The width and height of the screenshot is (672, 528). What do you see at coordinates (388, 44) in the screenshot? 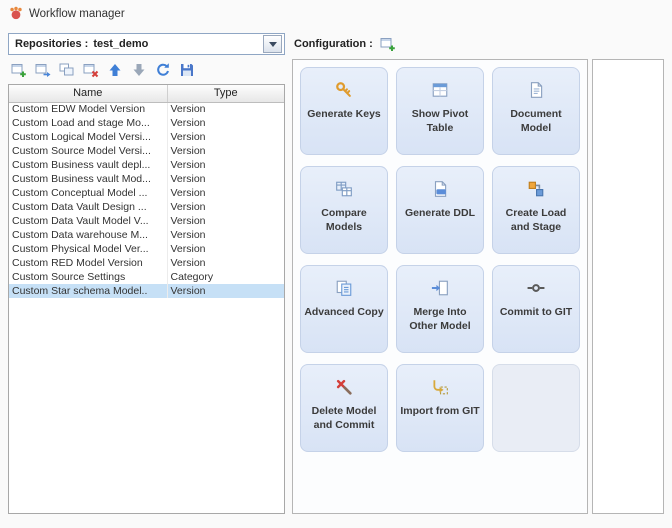
I see `add-config-icon` at bounding box center [388, 44].